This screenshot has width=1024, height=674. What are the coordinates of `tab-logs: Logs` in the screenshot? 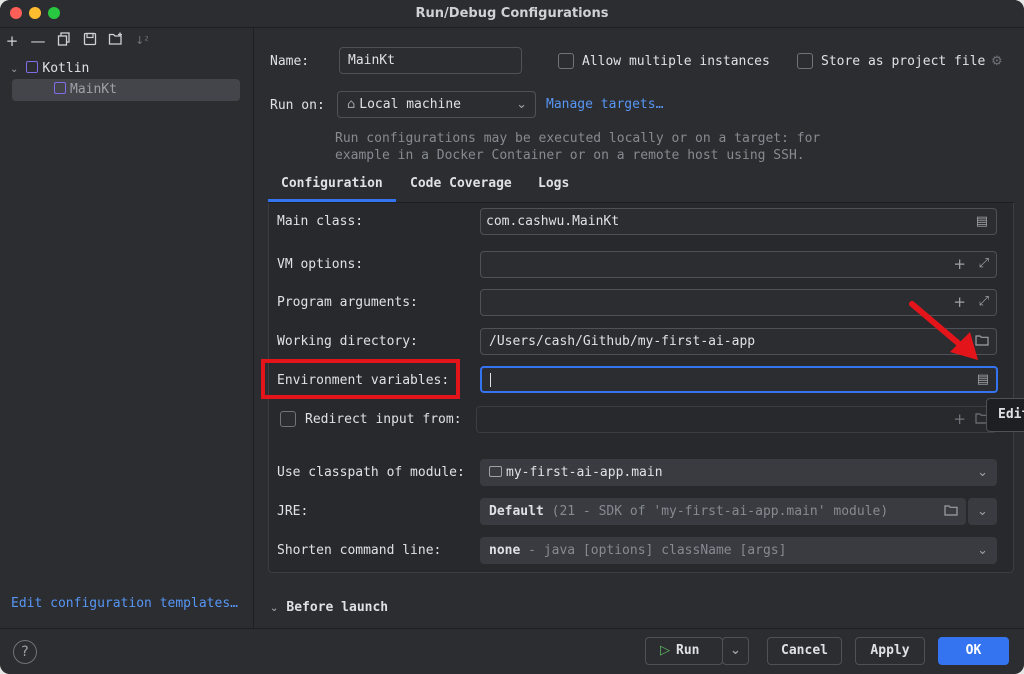 It's located at (553, 188).